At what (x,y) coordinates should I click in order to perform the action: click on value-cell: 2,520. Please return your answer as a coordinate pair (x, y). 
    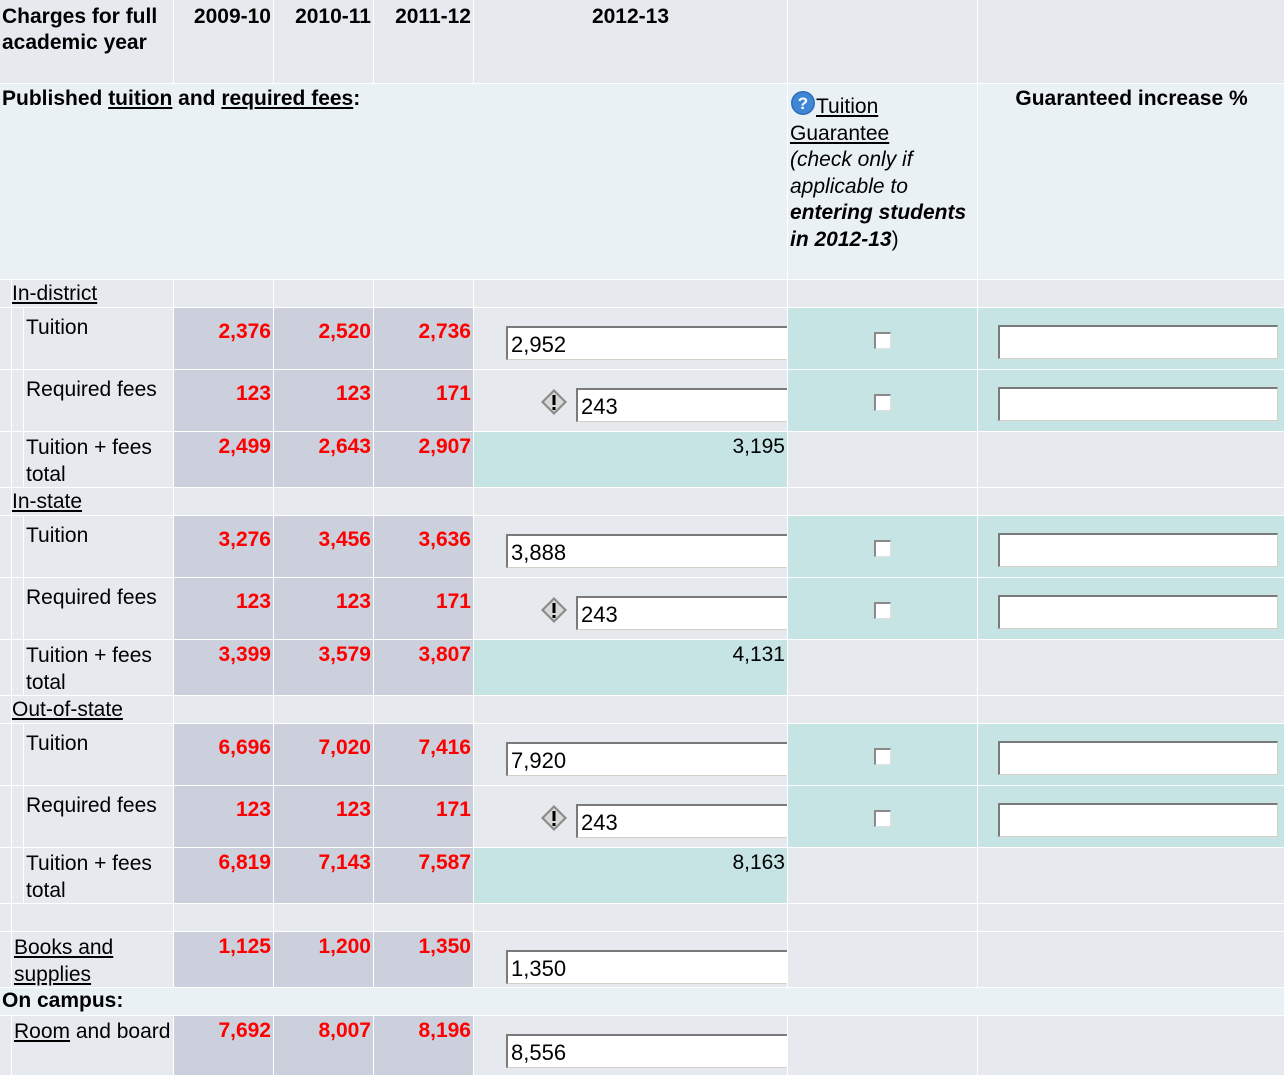
    Looking at the image, I should click on (324, 339).